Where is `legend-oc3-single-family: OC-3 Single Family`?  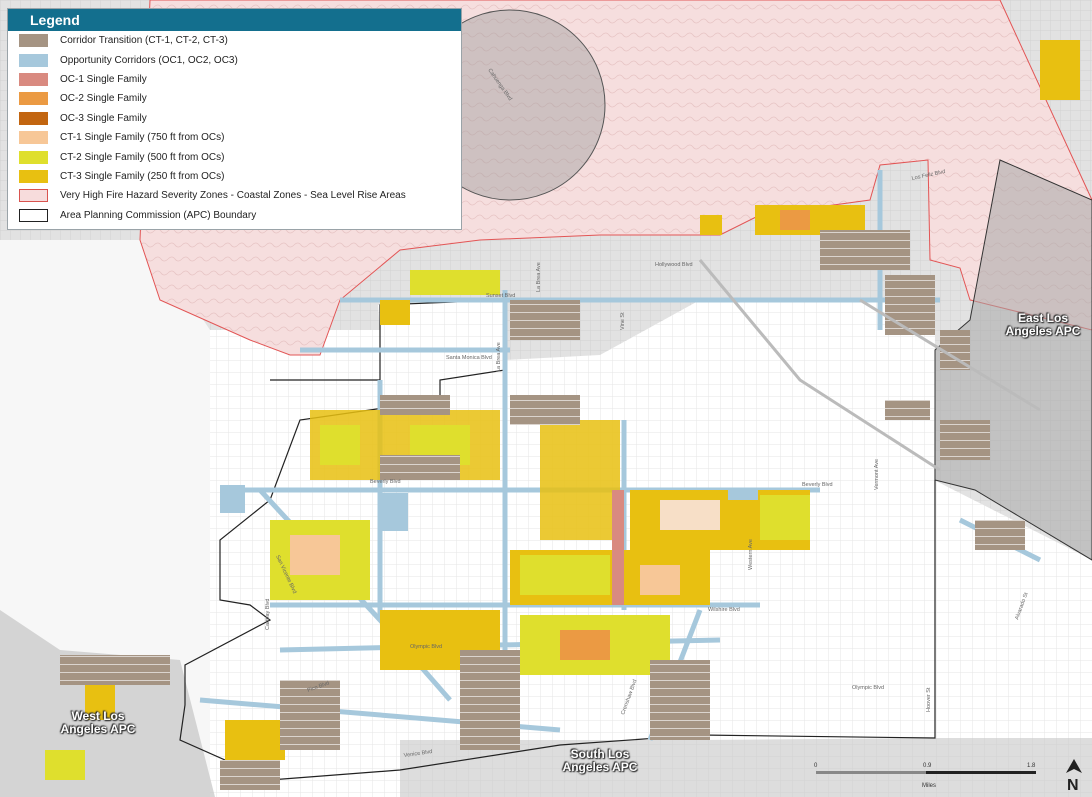
legend-oc3-single-family: OC-3 Single Family is located at coordinates (234, 118).